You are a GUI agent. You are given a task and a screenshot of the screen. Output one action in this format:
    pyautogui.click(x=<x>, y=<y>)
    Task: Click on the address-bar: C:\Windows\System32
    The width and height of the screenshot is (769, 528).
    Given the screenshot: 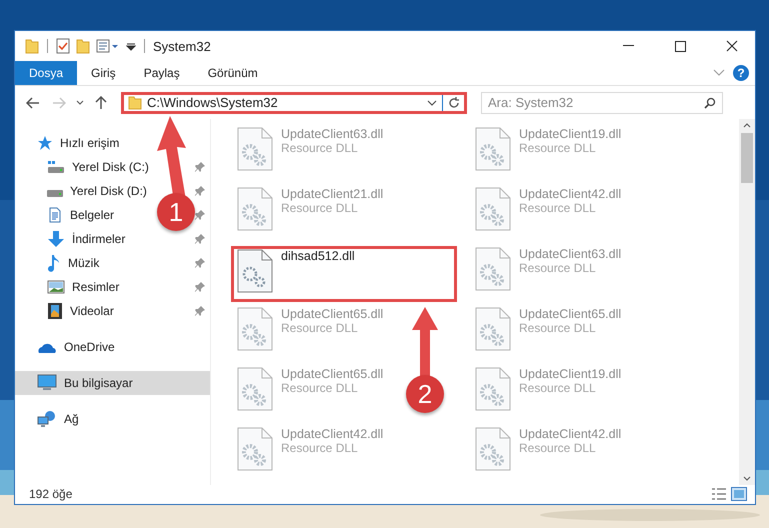 What is the action you would take?
    pyautogui.click(x=294, y=103)
    